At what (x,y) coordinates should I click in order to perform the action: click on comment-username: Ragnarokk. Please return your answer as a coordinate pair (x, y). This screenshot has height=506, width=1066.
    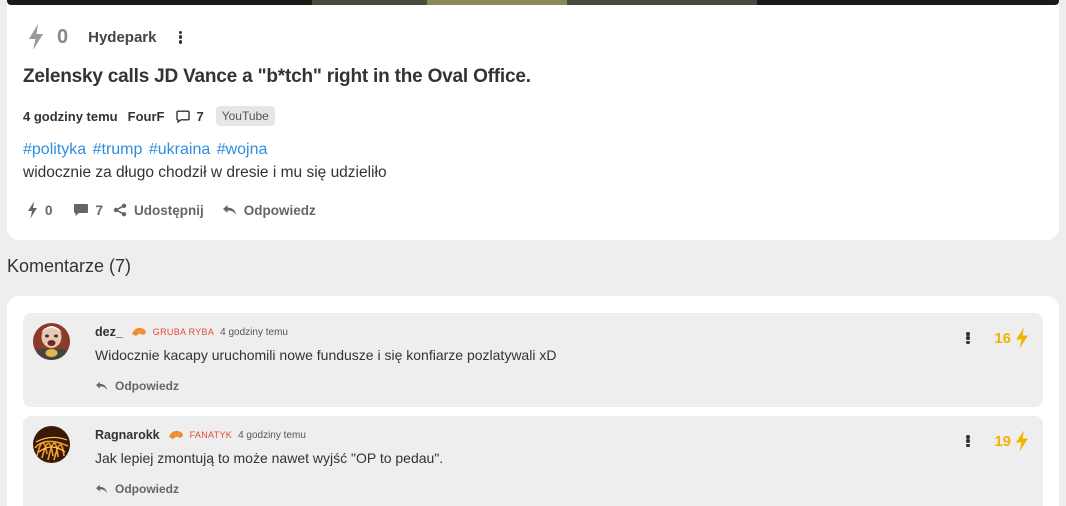
    Looking at the image, I should click on (127, 435).